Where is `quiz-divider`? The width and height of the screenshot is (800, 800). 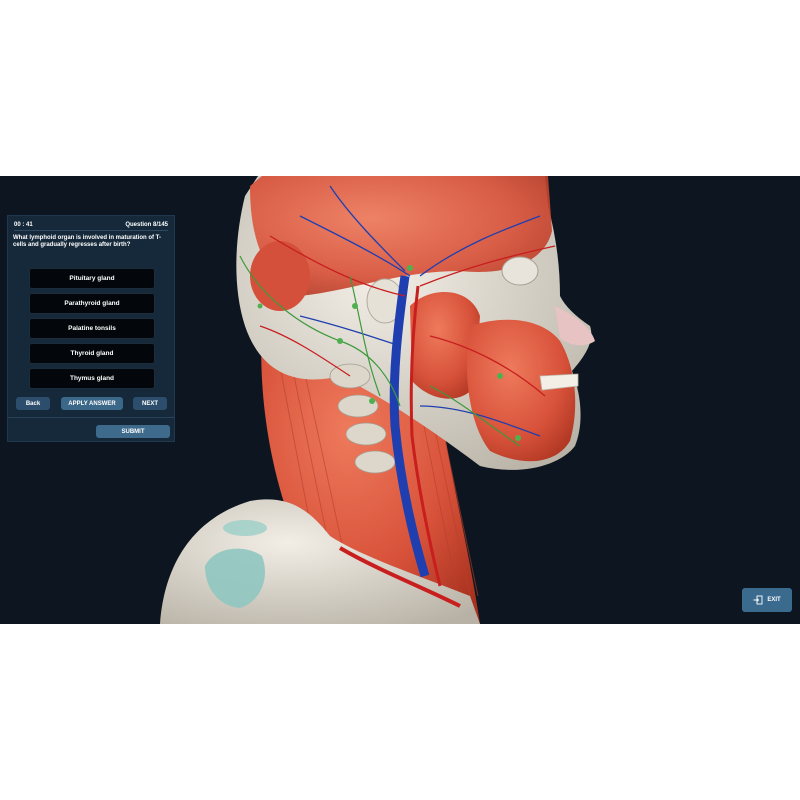 quiz-divider is located at coordinates (91, 230).